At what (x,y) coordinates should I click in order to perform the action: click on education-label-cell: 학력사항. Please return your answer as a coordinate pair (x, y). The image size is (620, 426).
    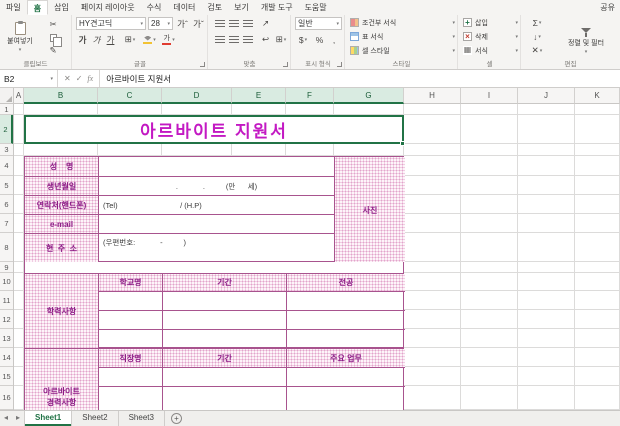
    Looking at the image, I should click on (62, 311).